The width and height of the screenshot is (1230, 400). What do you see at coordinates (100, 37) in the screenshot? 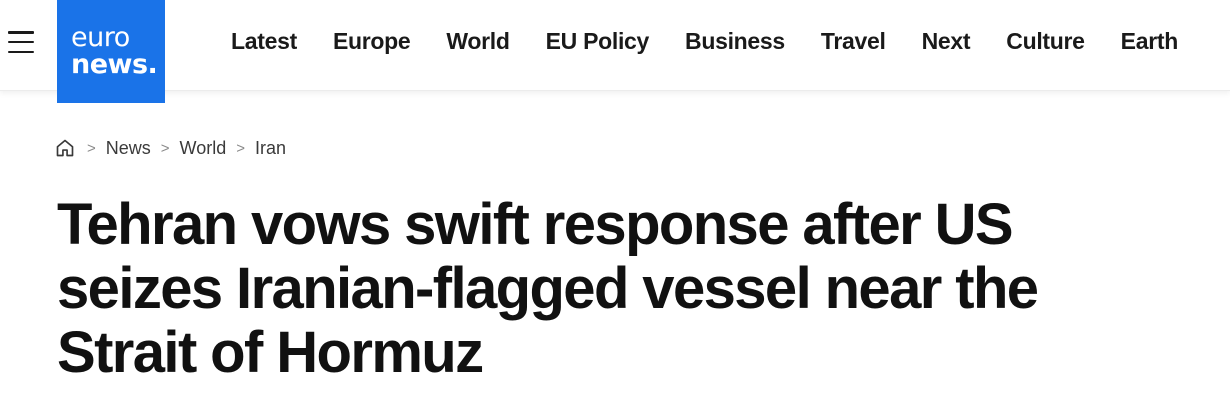
I see `logo-line1: euro` at bounding box center [100, 37].